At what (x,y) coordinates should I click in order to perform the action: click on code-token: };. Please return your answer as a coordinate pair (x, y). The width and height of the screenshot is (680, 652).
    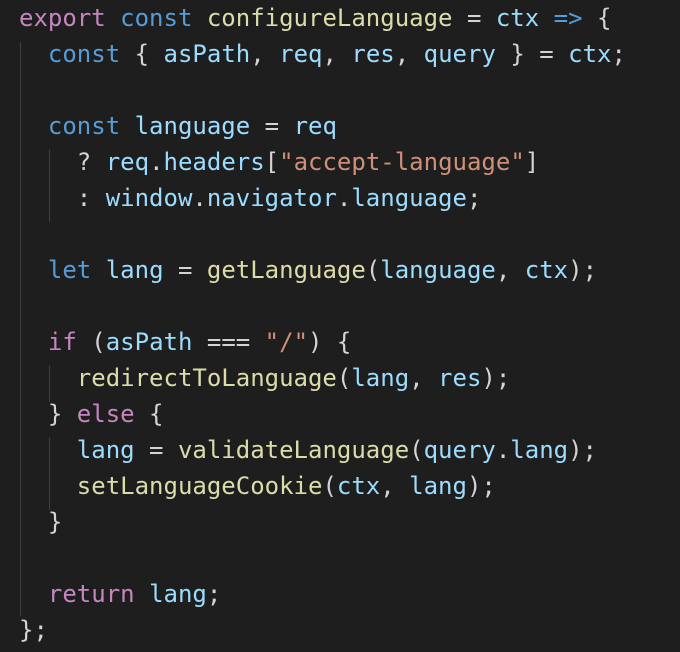
    Looking at the image, I should click on (33, 630).